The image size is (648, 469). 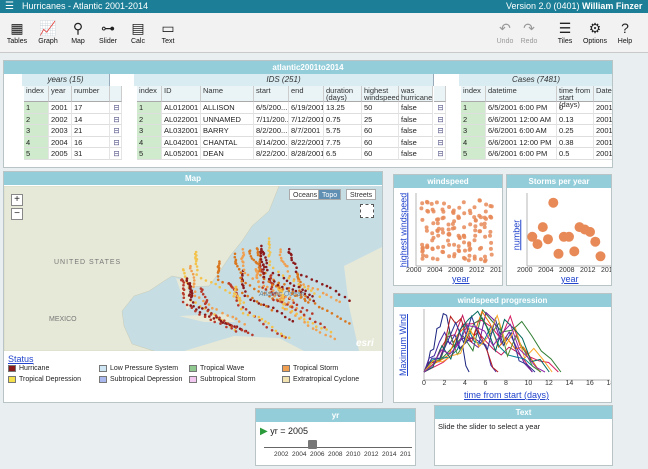 What do you see at coordinates (305, 194) in the screenshot?
I see `oceans-toggle: Oceans` at bounding box center [305, 194].